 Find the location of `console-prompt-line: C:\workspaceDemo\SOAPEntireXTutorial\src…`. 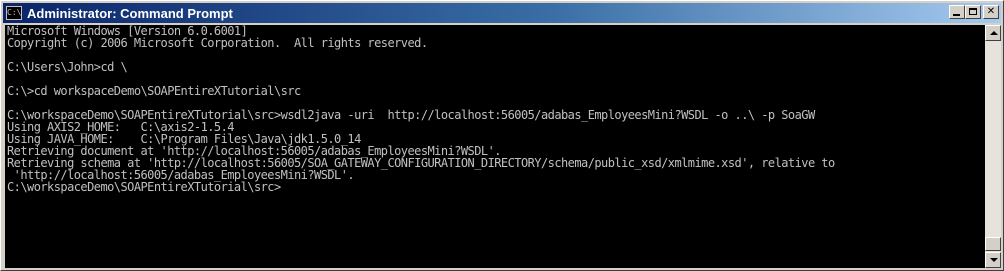

console-prompt-line: C:\workspaceDemo\SOAPEntireXTutorial\src… is located at coordinates (495, 187).